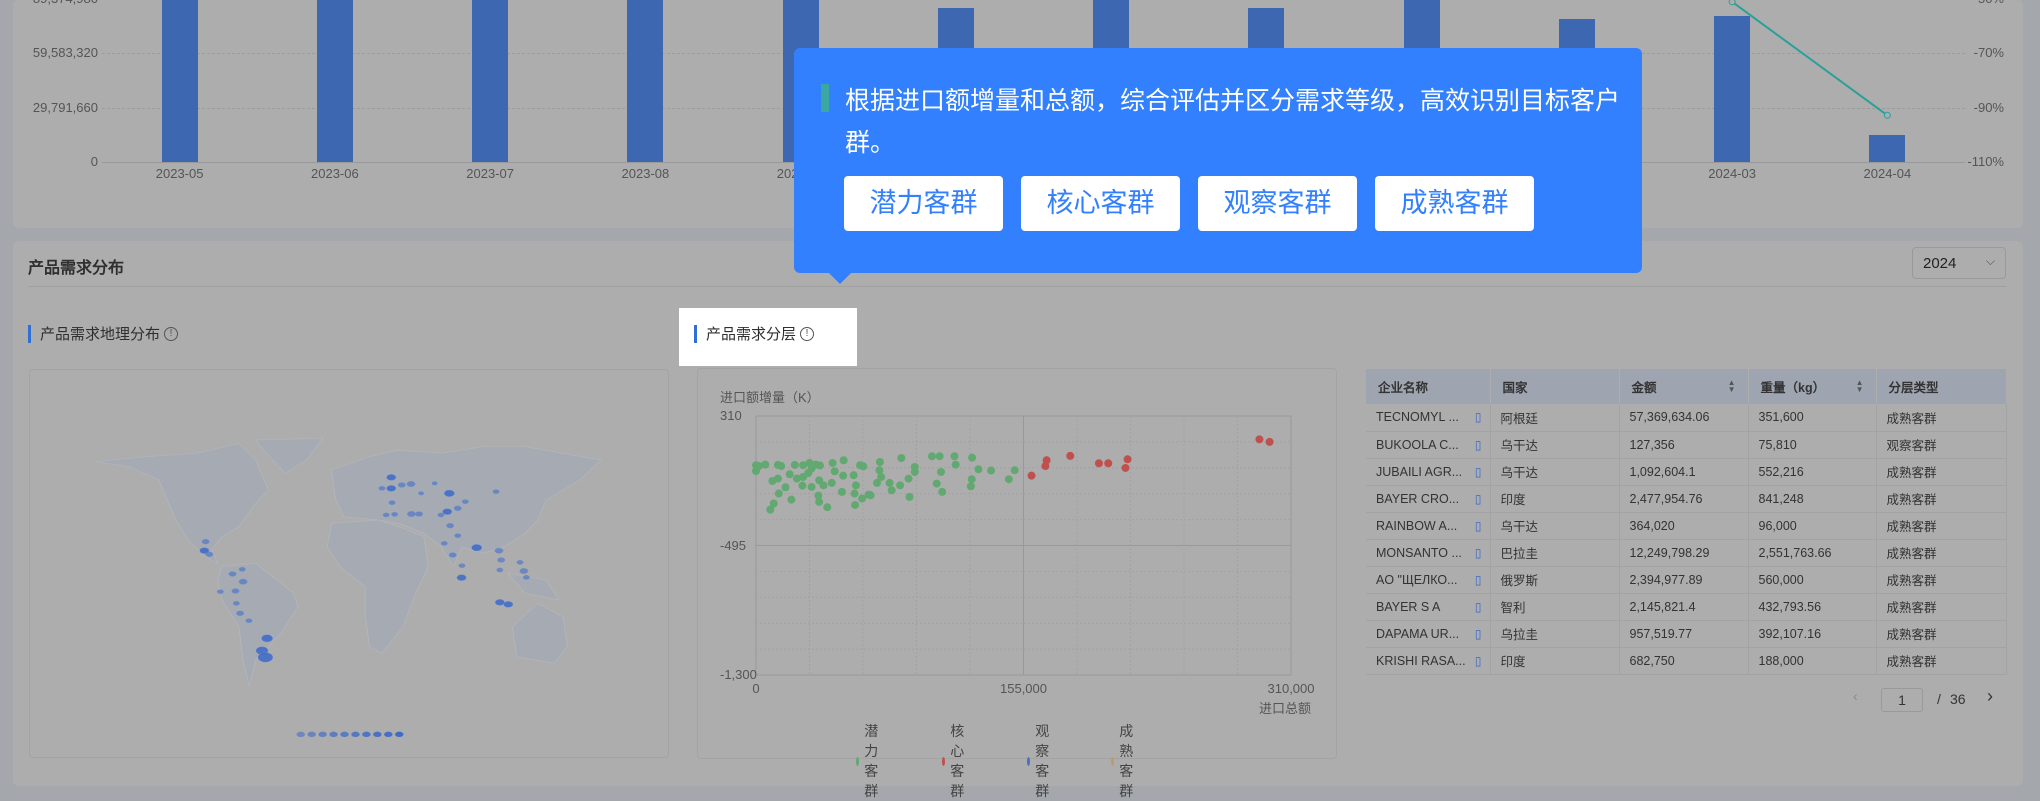 This screenshot has width=2040, height=801. Describe the element at coordinates (1686, 471) in the screenshot. I see `table-row: JUBAILI AGR...▯乌干达1,092,604.1552,216成熟客群` at that location.